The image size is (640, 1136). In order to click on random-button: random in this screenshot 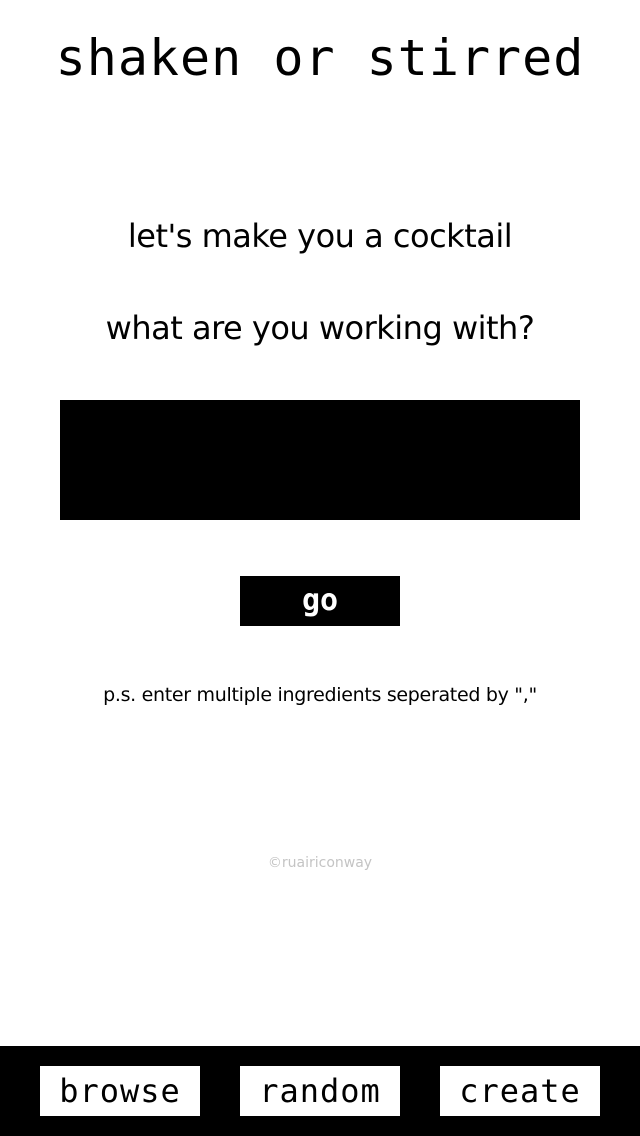, I will do `click(320, 1091)`.